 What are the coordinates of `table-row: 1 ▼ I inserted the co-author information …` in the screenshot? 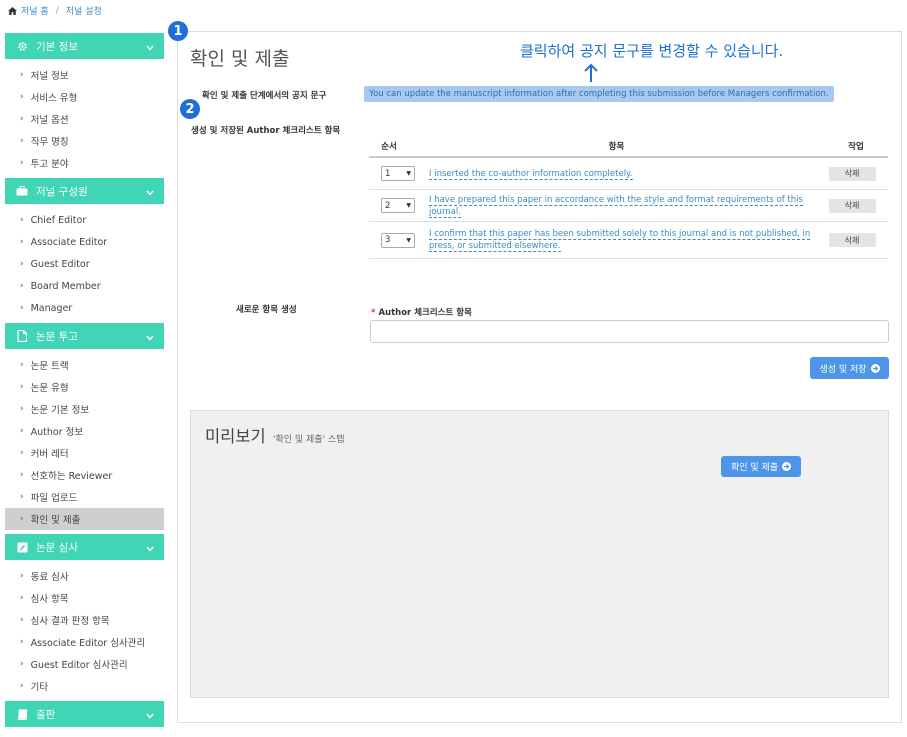 It's located at (628, 174).